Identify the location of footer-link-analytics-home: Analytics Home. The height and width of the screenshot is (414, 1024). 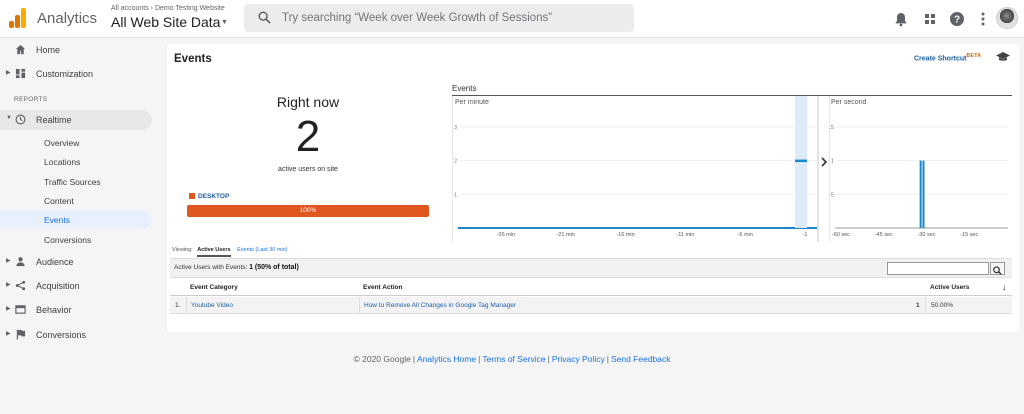
(446, 359).